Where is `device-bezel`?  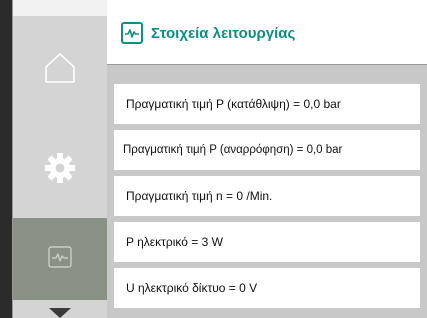 device-bezel is located at coordinates (6, 159).